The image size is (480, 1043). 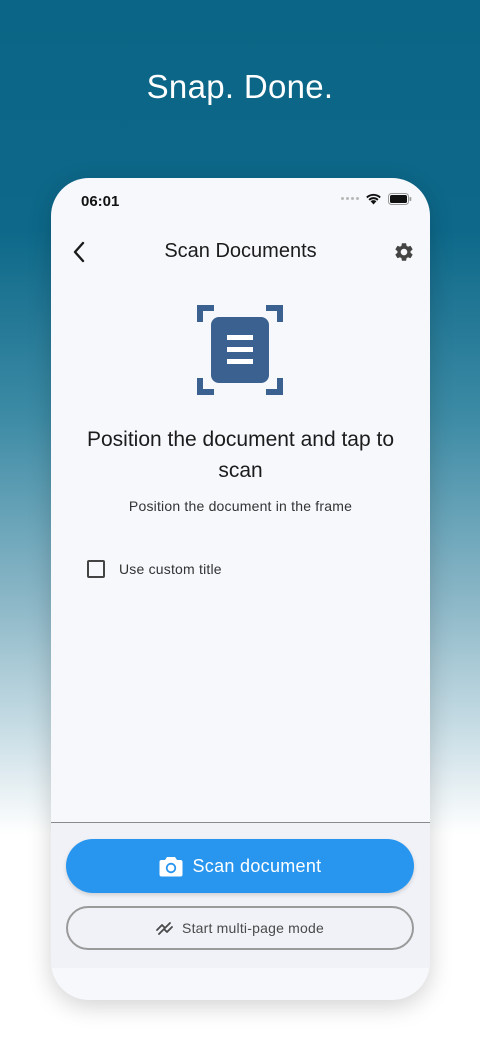 What do you see at coordinates (170, 569) in the screenshot?
I see `custom-title-label: Use custom title` at bounding box center [170, 569].